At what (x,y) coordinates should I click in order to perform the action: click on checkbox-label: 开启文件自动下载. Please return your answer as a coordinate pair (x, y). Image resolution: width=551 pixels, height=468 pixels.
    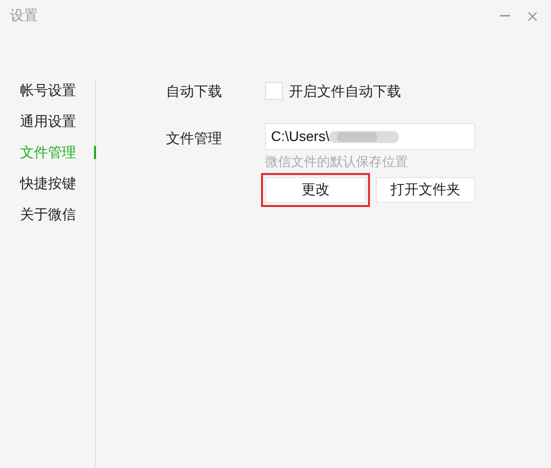
    Looking at the image, I should click on (345, 91).